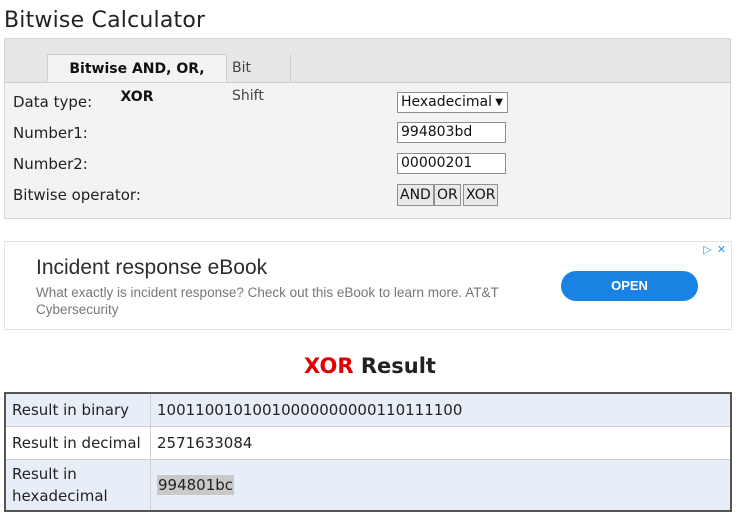 The width and height of the screenshot is (740, 520). What do you see at coordinates (629, 286) in the screenshot?
I see `ad-open-button: OPEN` at bounding box center [629, 286].